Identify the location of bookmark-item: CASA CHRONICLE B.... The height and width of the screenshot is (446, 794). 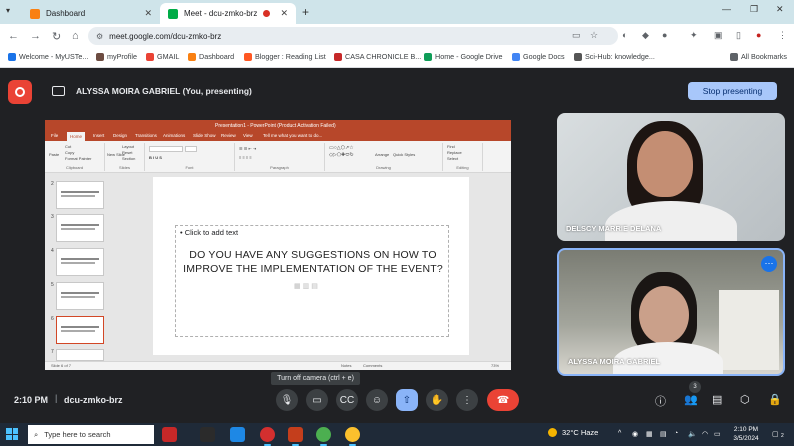
(377, 56).